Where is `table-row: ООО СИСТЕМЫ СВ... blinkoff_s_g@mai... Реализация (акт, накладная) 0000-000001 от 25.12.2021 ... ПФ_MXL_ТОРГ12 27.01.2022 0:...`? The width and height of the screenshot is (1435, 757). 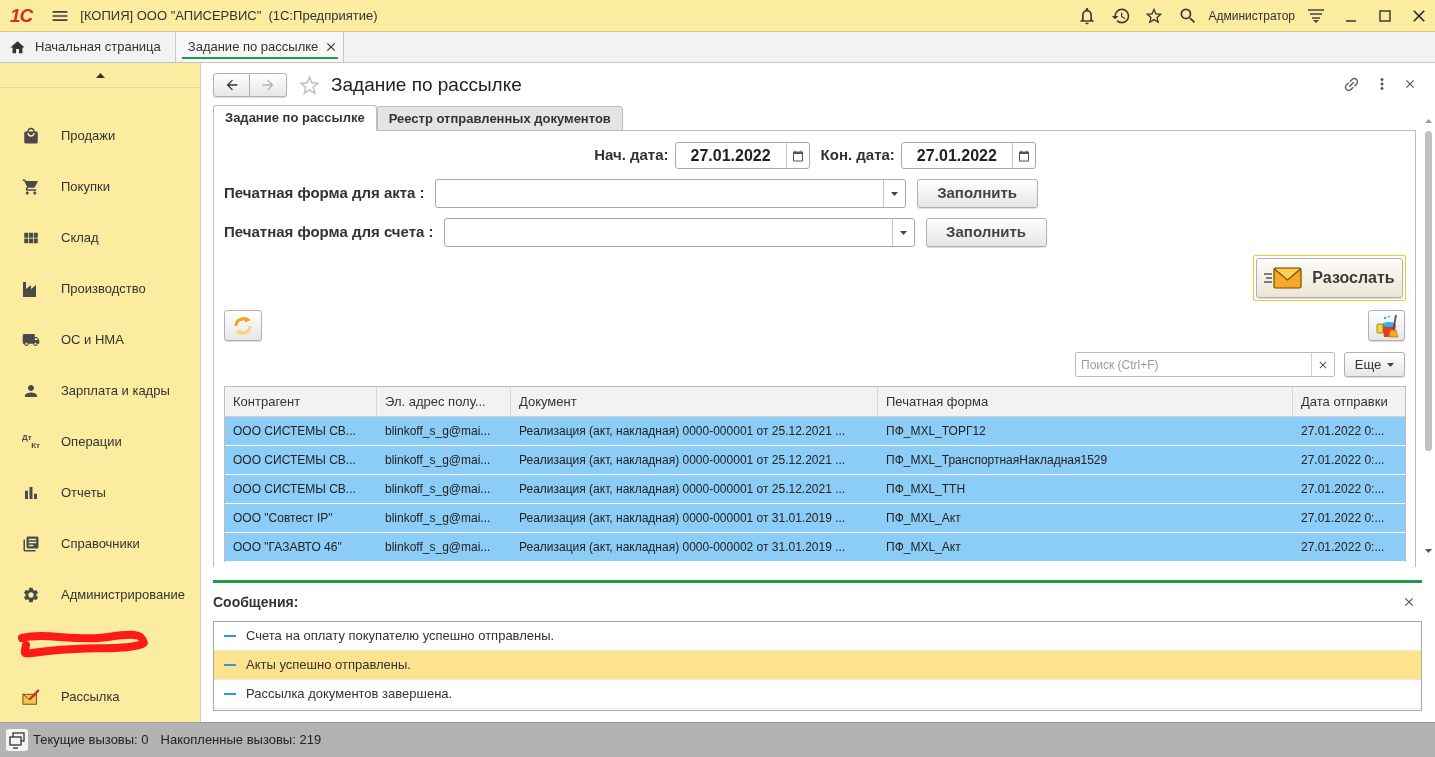 table-row: ООО СИСТЕМЫ СВ... blinkoff_s_g@mai... Реализация (акт, накладная) 0000-000001 от 25.12.2021 ... ПФ_MXL_ТОРГ12 27.01.2022 0:... is located at coordinates (815, 431).